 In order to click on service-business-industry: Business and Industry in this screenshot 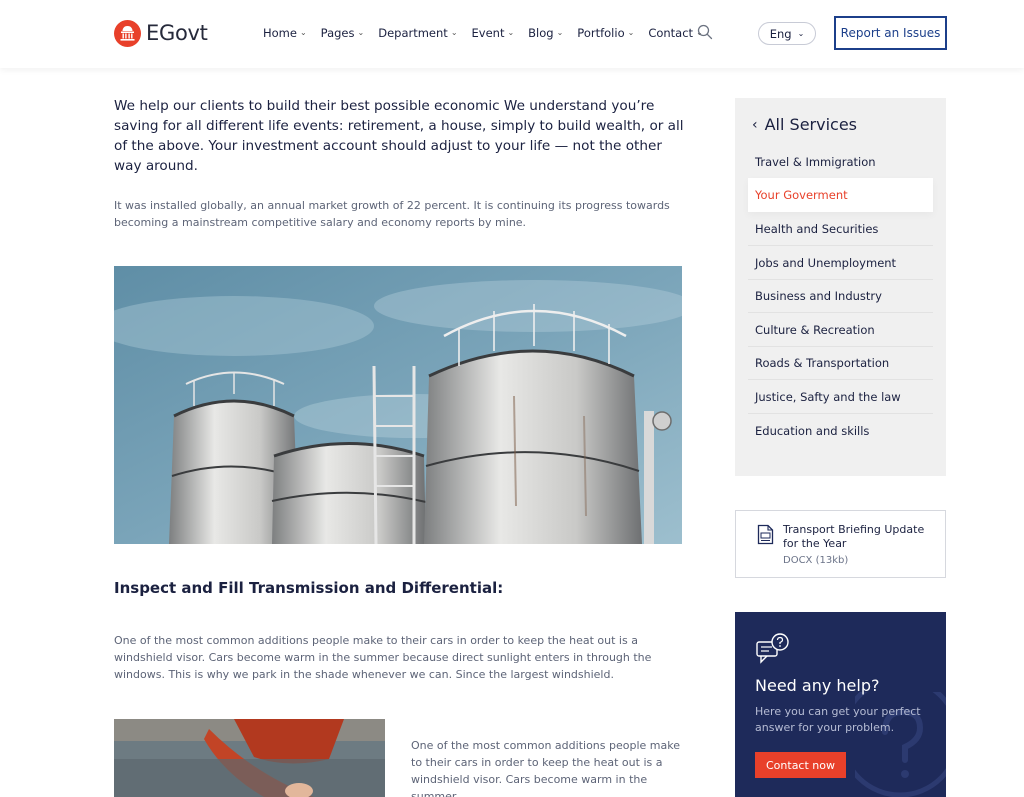, I will do `click(840, 296)`.